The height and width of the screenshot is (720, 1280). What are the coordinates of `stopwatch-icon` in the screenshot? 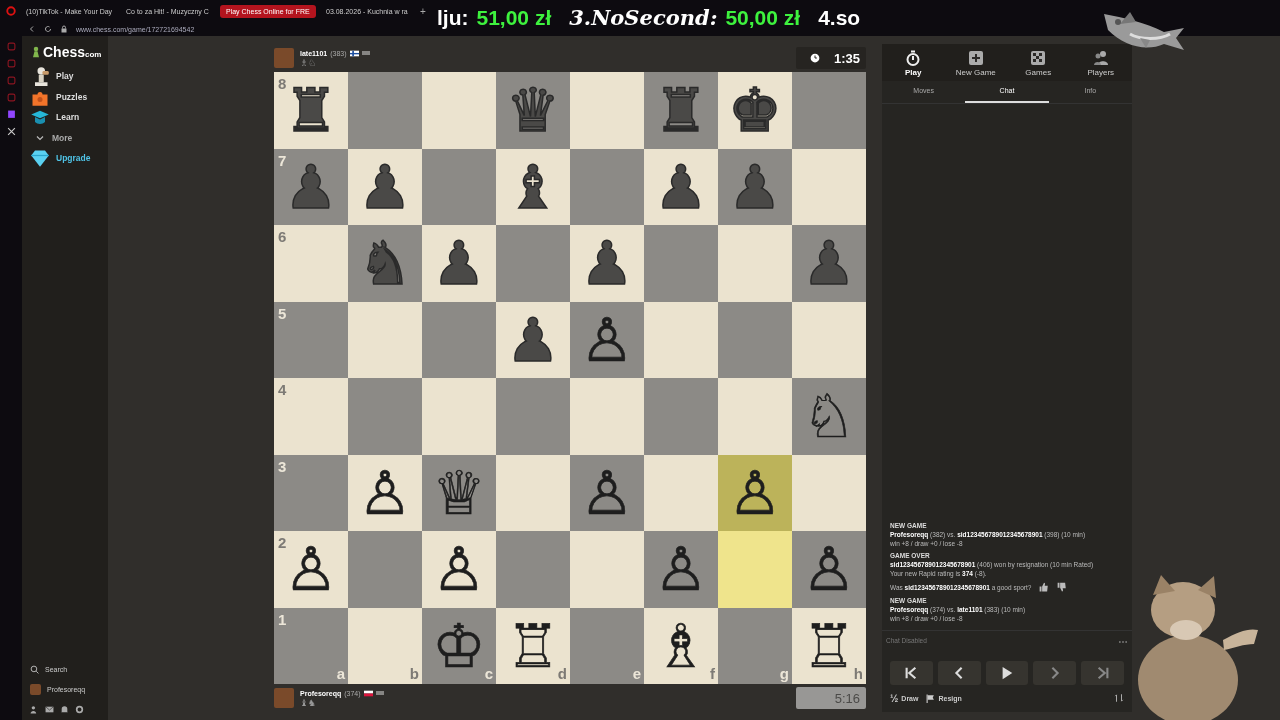 It's located at (913, 58).